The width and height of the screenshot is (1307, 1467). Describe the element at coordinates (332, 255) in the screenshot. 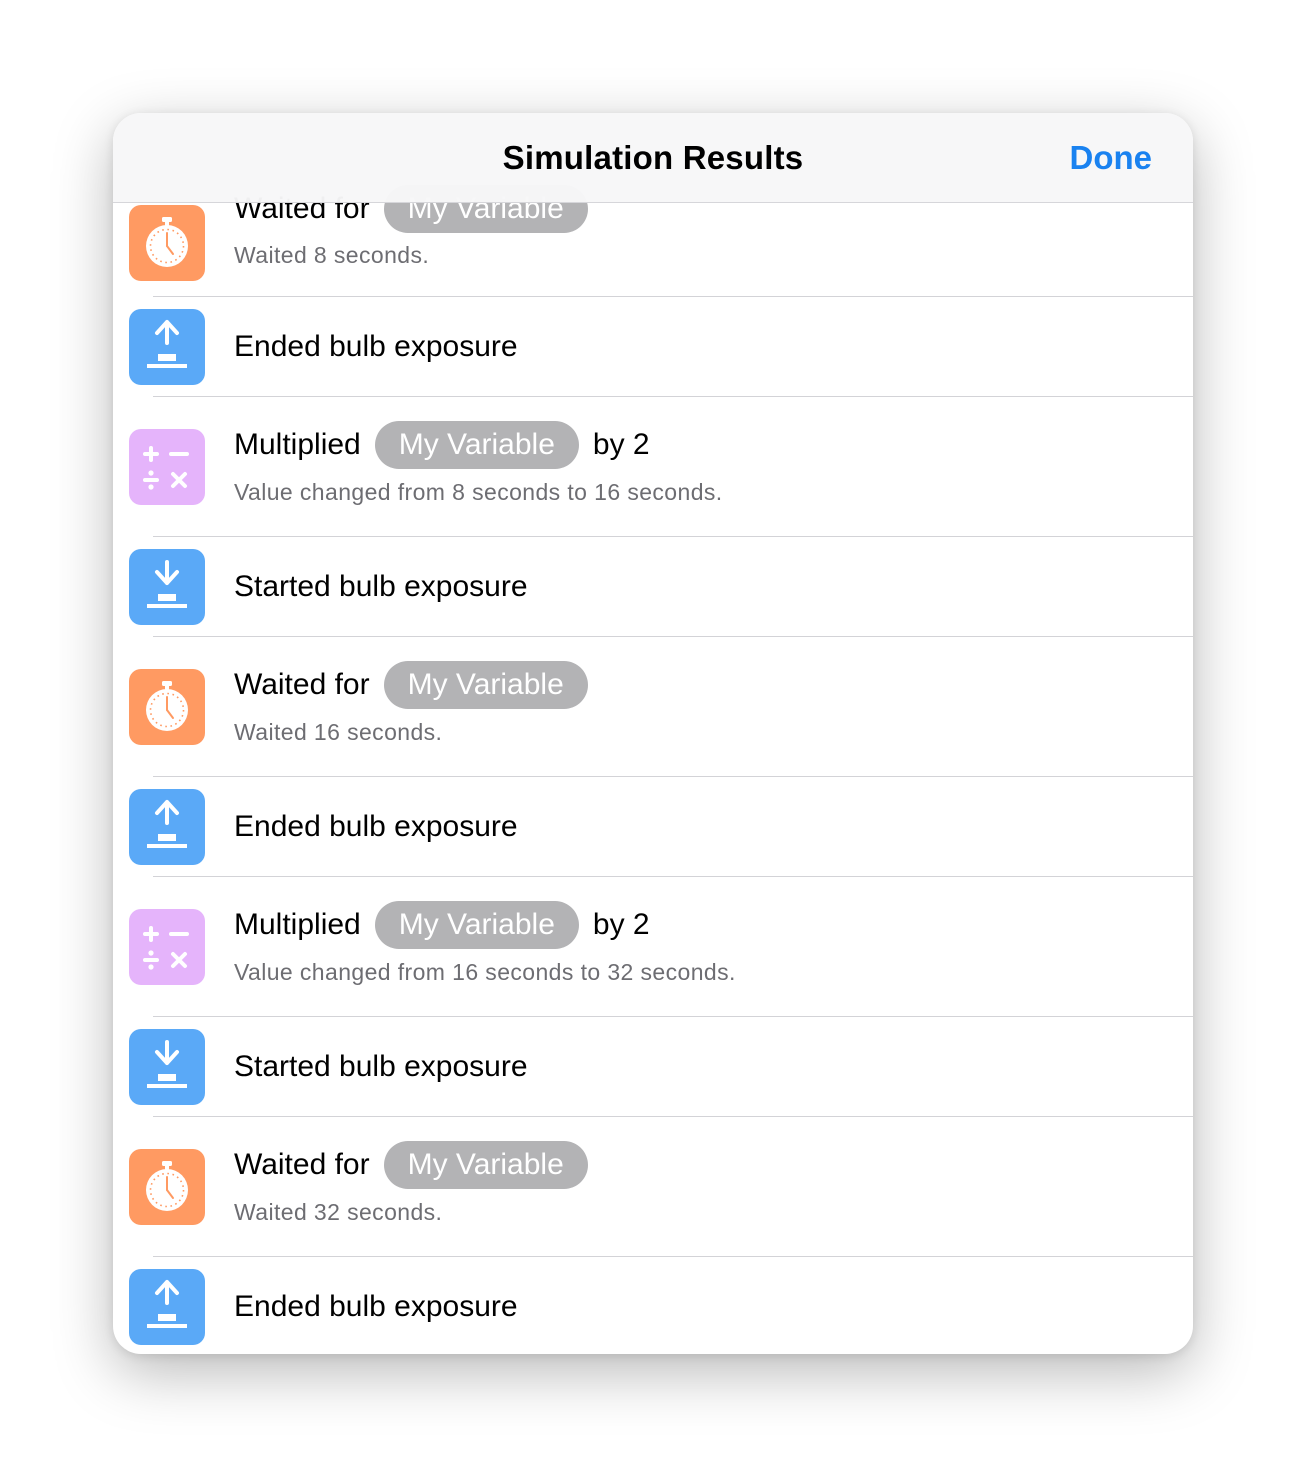

I see `row-detail: Waited 8 seconds.` at that location.